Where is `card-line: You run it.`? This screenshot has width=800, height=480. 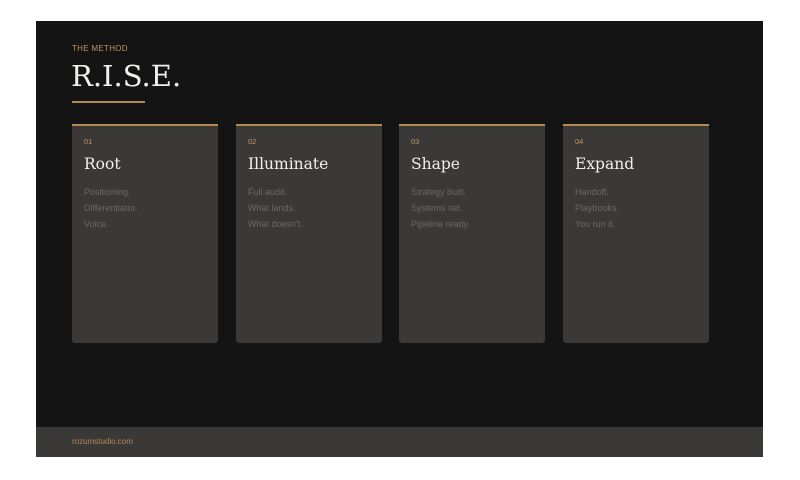 card-line: You run it. is located at coordinates (595, 224).